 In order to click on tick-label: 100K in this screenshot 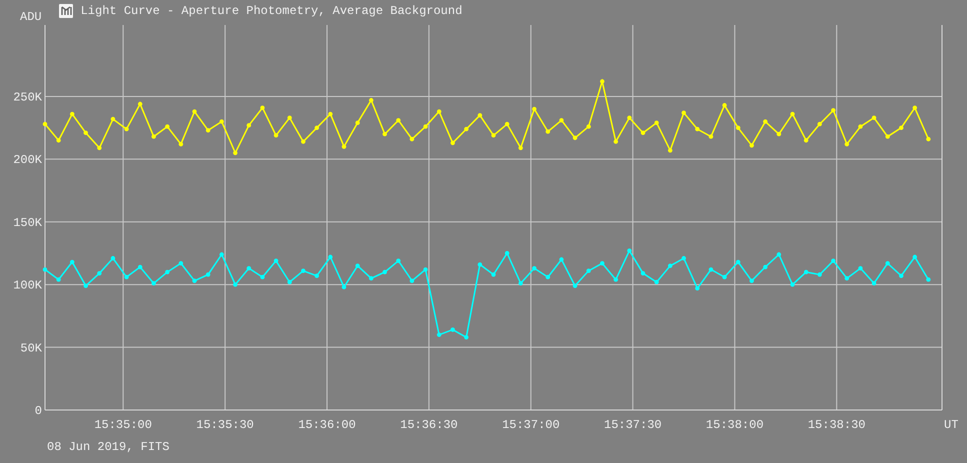, I will do `click(27, 285)`.